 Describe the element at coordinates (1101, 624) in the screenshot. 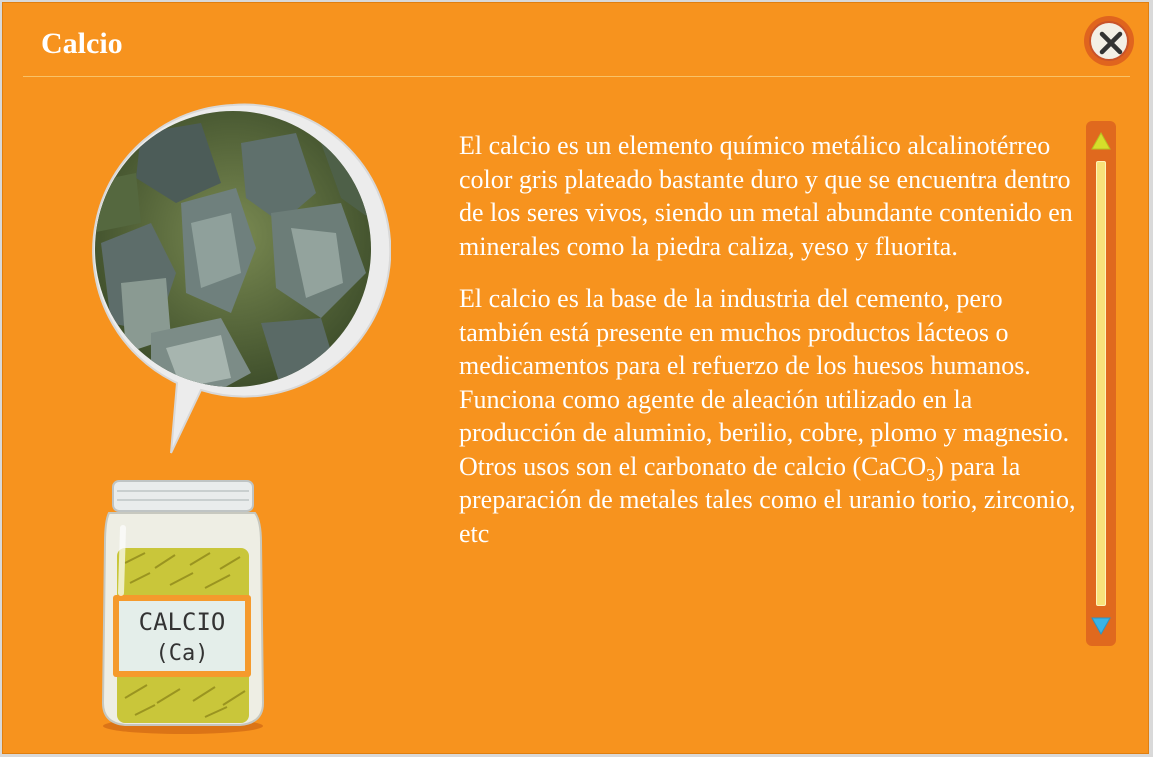

I see `arrow-down-icon` at that location.